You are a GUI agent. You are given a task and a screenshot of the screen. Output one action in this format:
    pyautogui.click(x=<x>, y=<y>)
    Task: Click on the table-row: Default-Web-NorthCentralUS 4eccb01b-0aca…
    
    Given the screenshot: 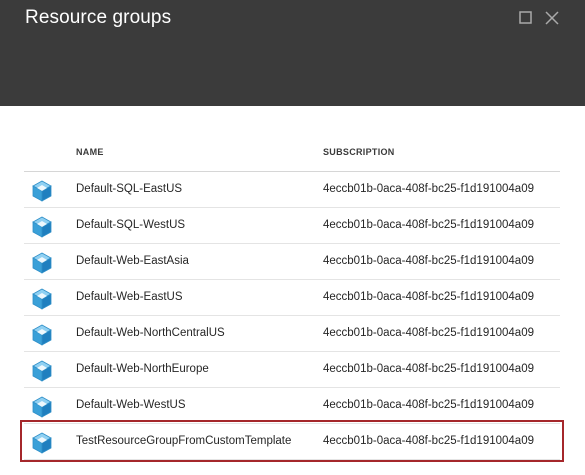 What is the action you would take?
    pyautogui.click(x=292, y=334)
    